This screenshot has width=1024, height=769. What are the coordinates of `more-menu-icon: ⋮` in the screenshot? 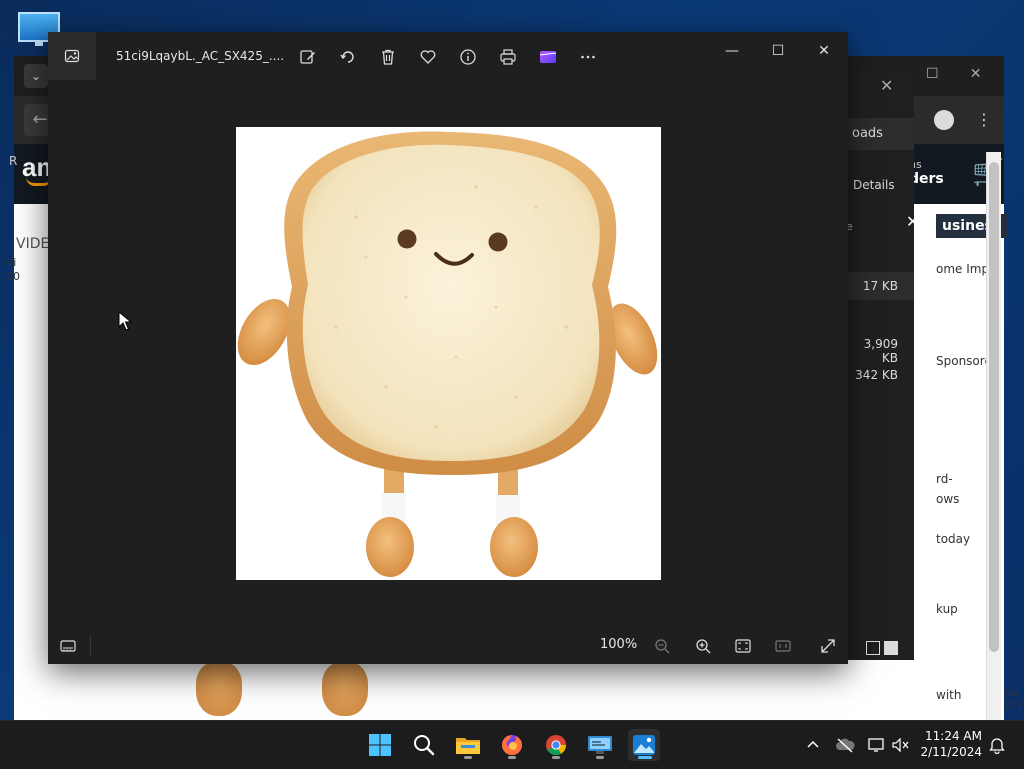 It's located at (984, 119).